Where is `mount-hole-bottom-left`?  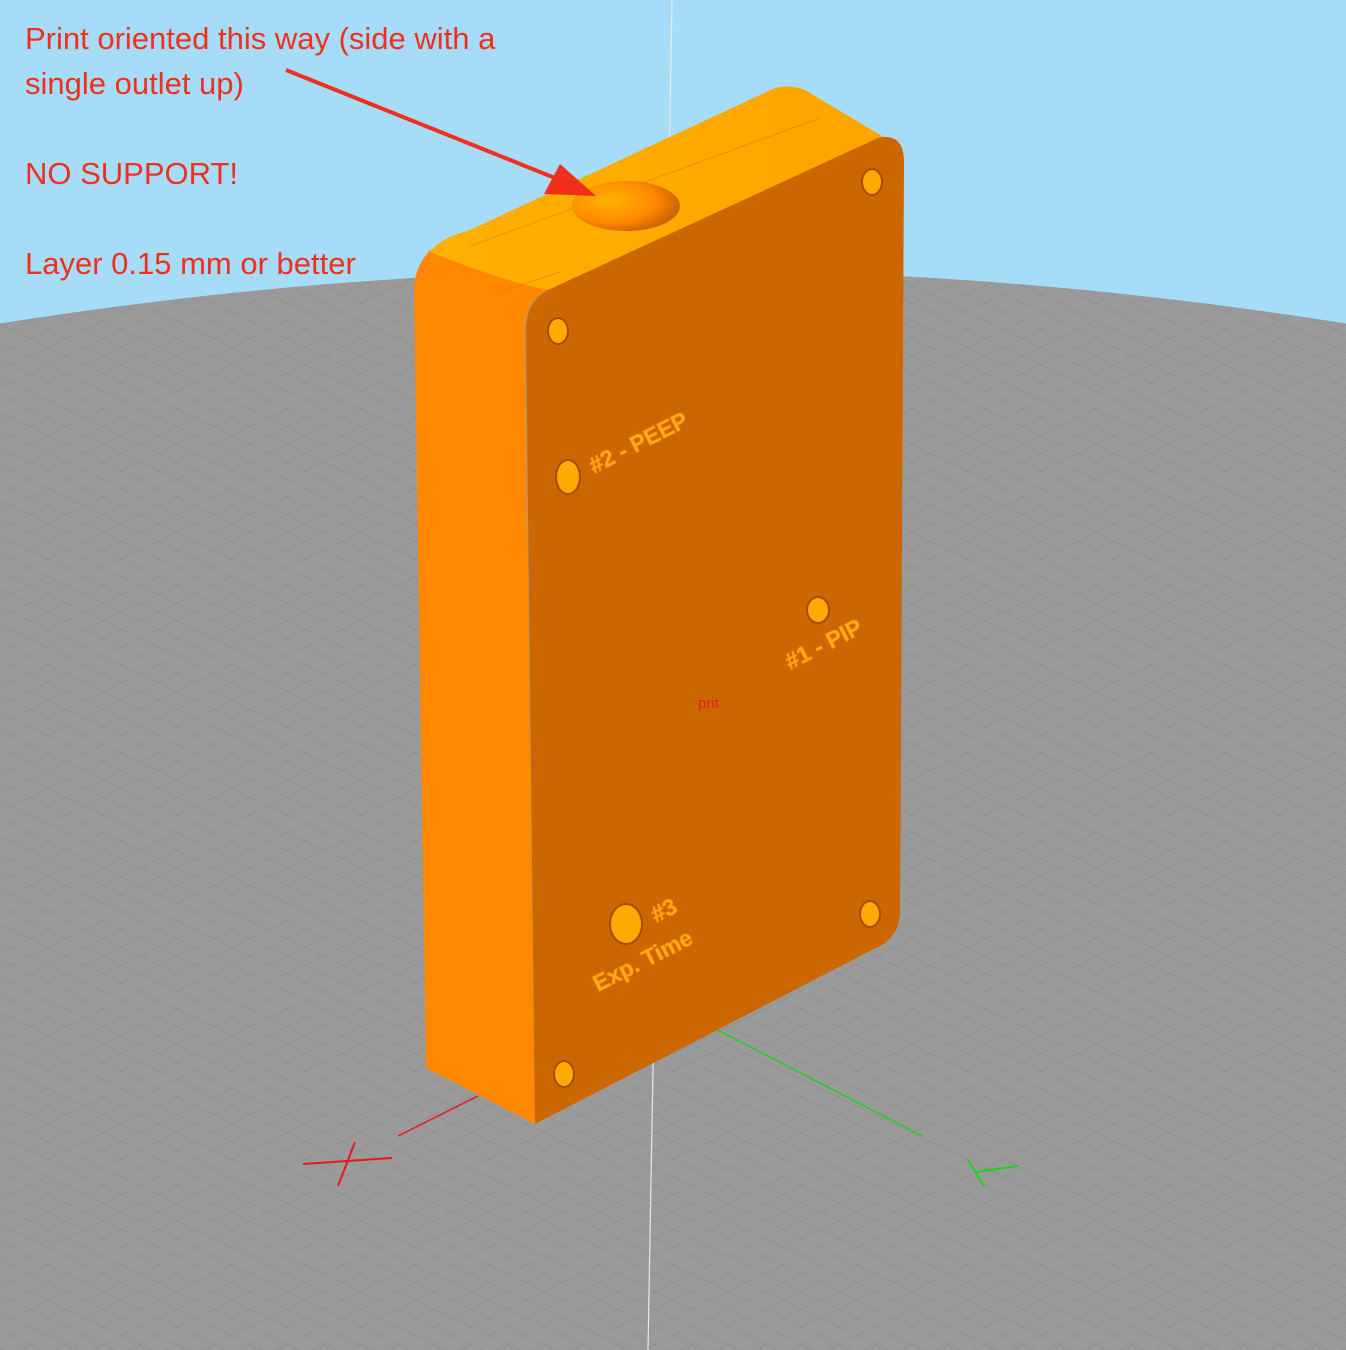
mount-hole-bottom-left is located at coordinates (564, 1074).